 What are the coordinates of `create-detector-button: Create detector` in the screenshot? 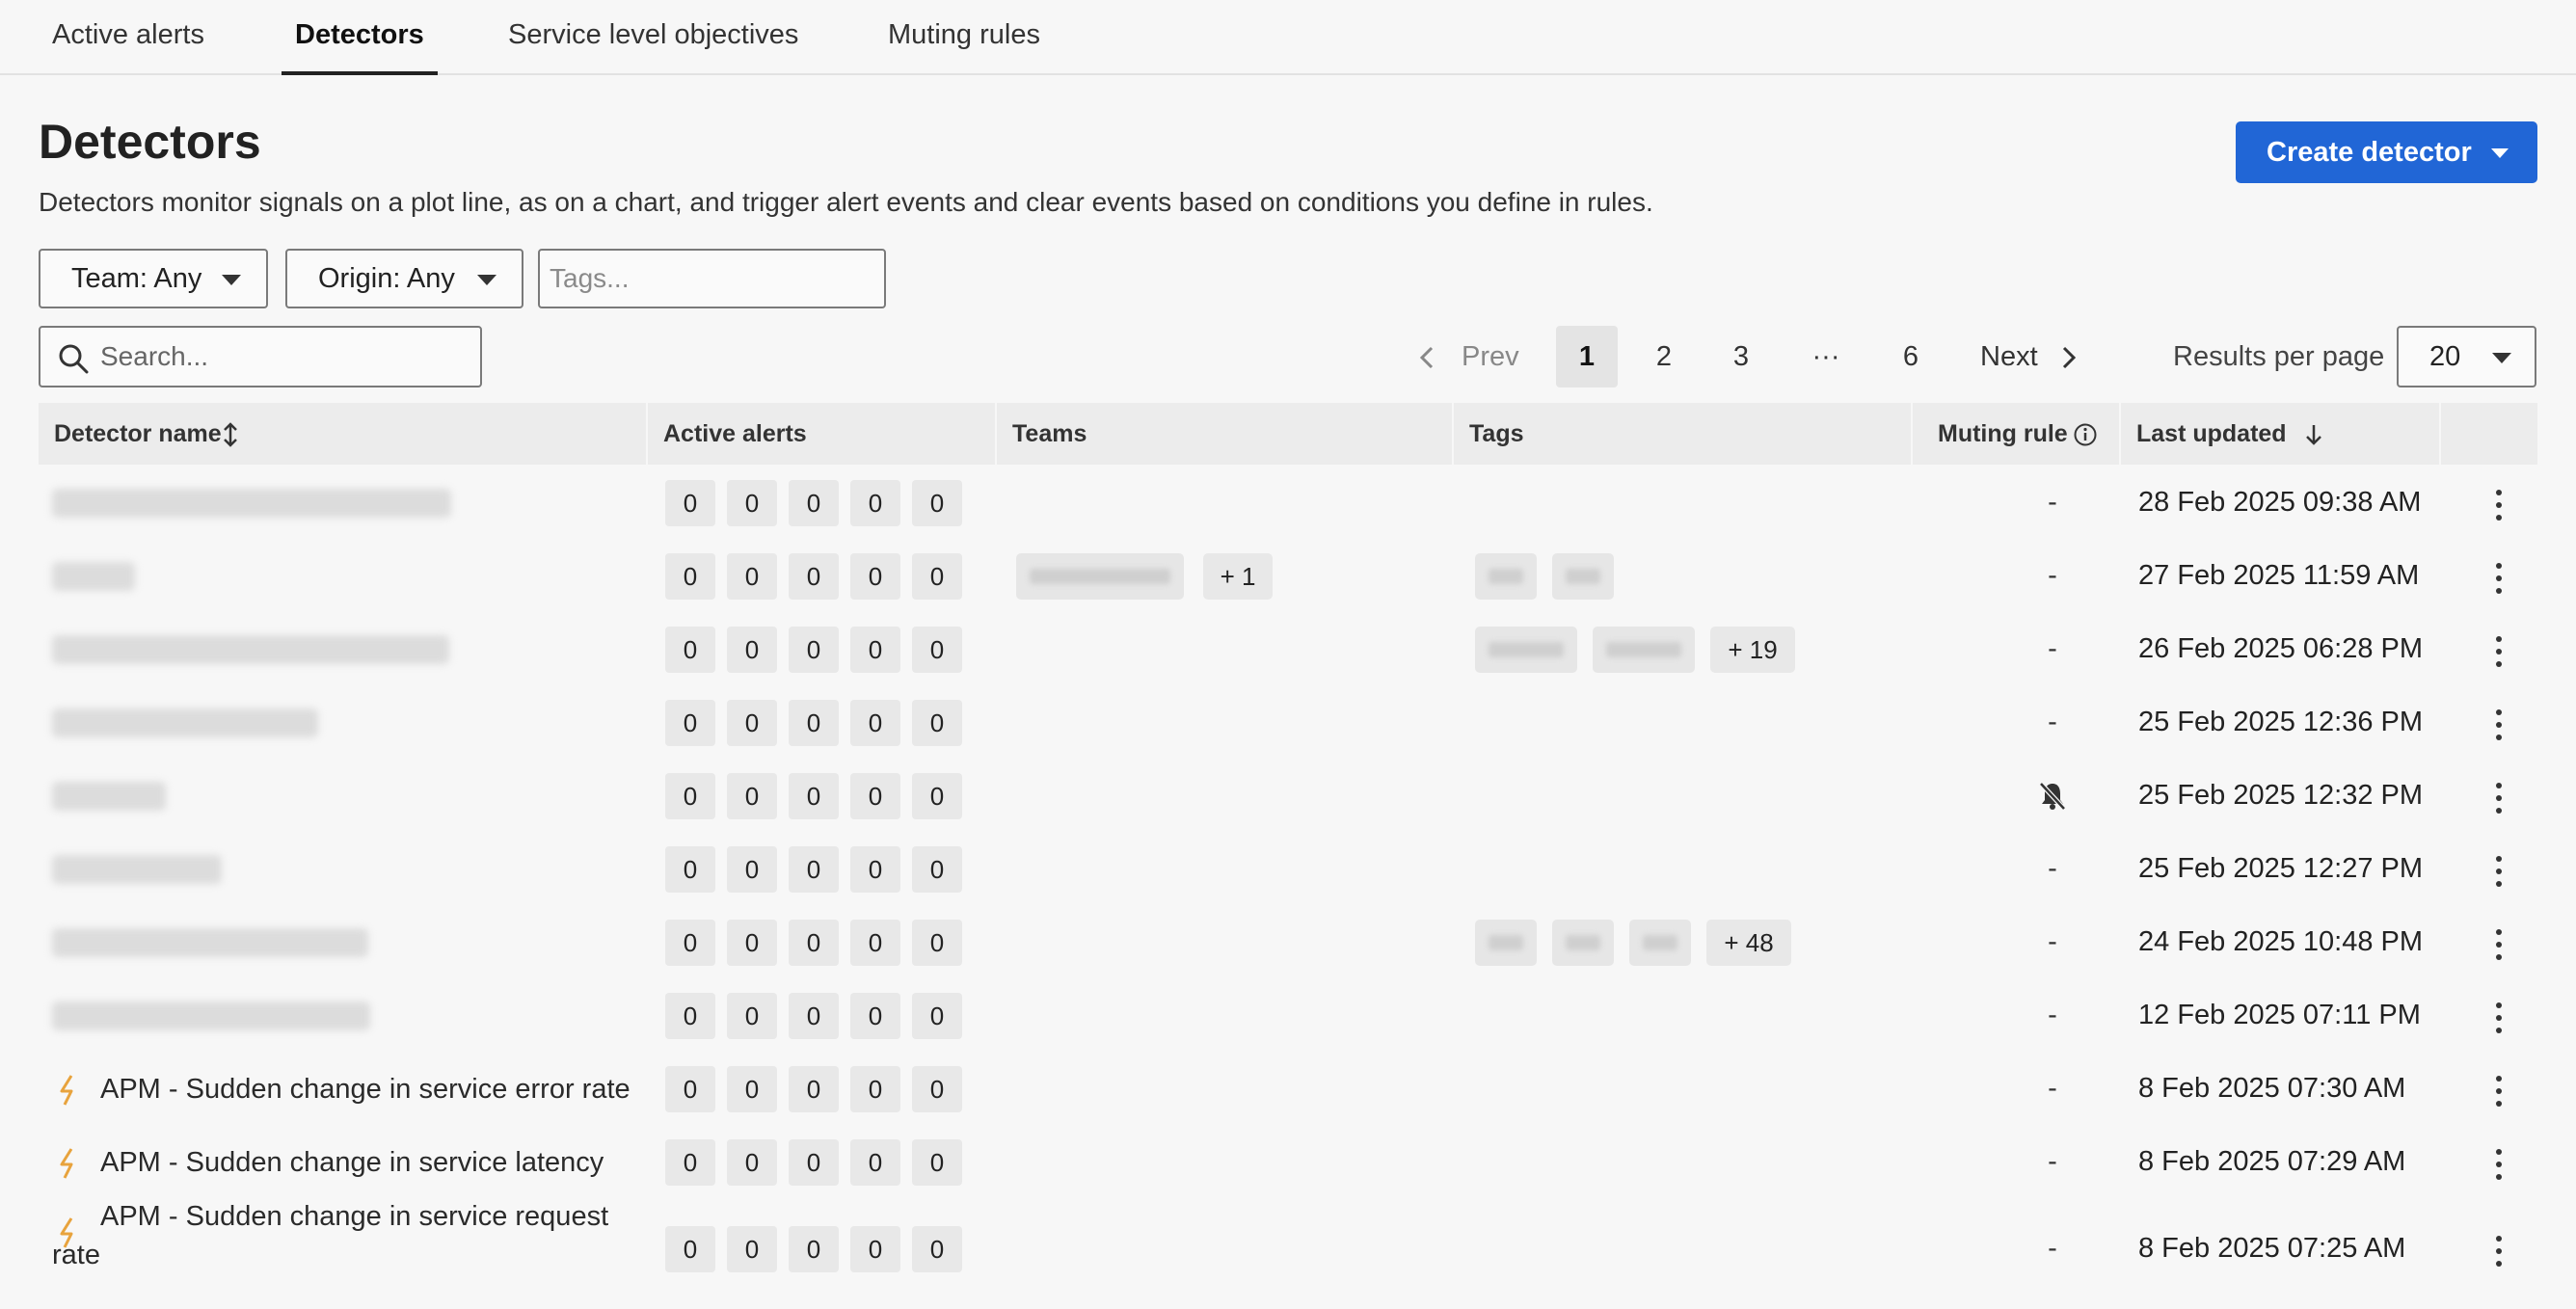 It's located at (2386, 152).